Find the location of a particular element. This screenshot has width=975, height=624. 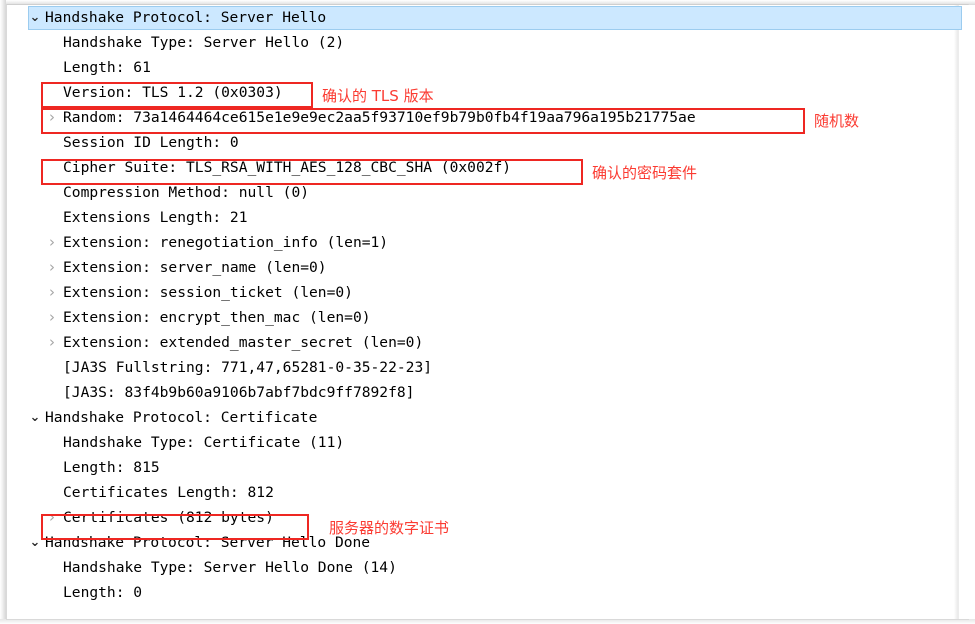

tree-row-label: Handshake Type: Server Hello Done (14) is located at coordinates (230, 567).